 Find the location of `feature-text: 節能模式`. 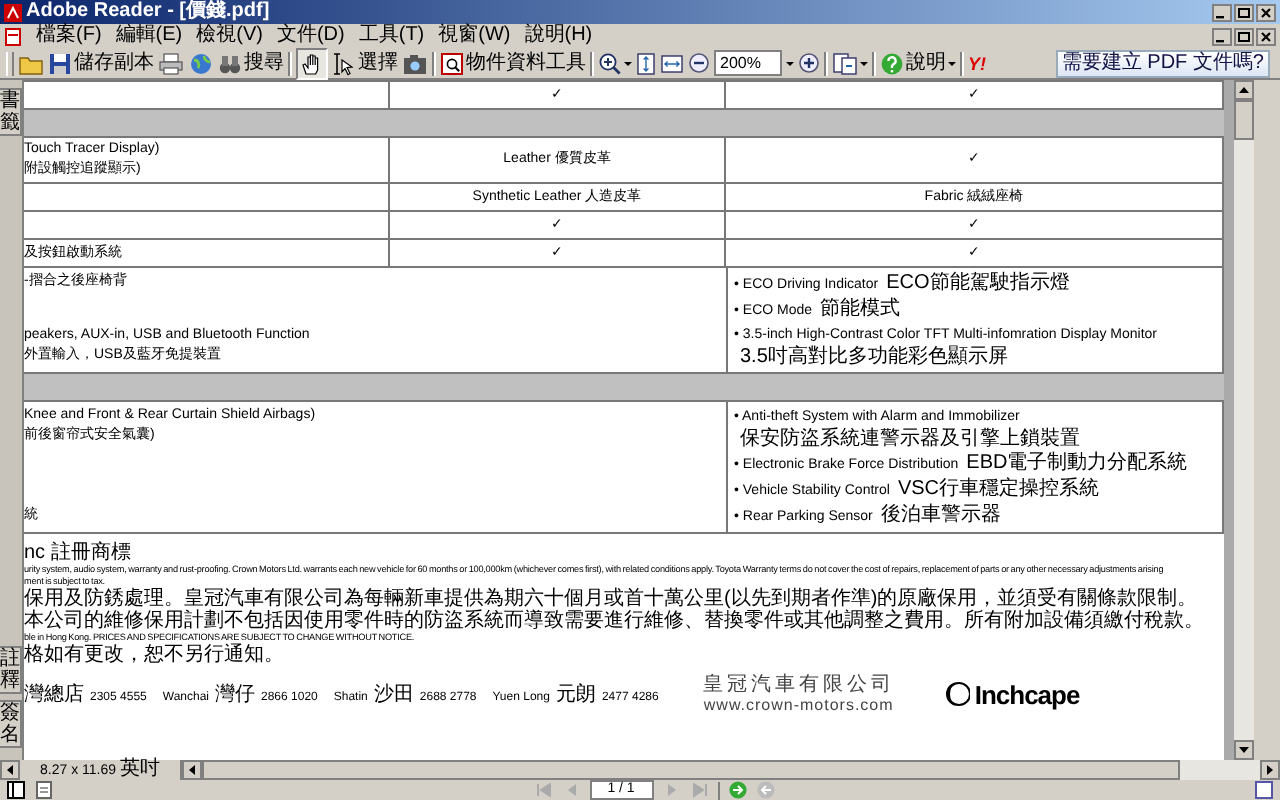

feature-text: 節能模式 is located at coordinates (860, 309).